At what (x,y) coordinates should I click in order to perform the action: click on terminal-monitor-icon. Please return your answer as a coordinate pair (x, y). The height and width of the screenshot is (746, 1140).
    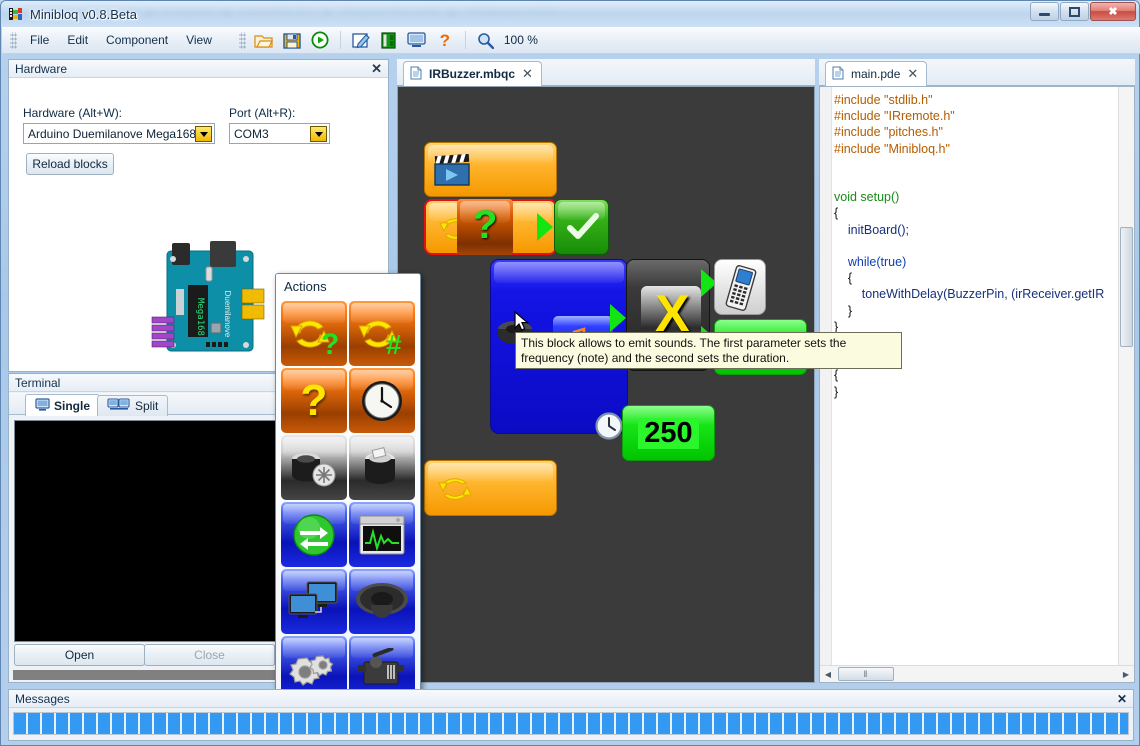
    Looking at the image, I should click on (417, 40).